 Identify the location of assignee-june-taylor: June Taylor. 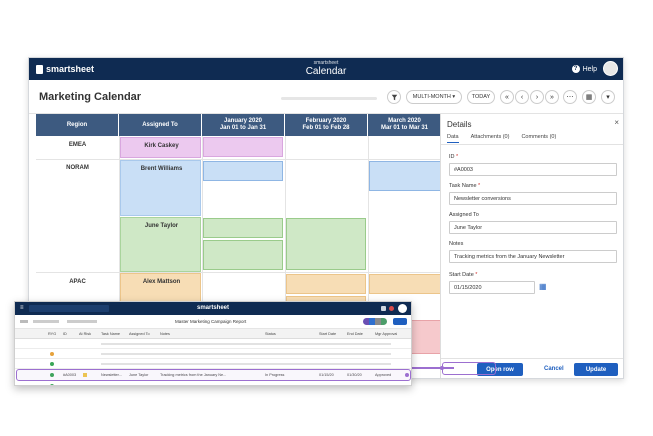
(161, 226).